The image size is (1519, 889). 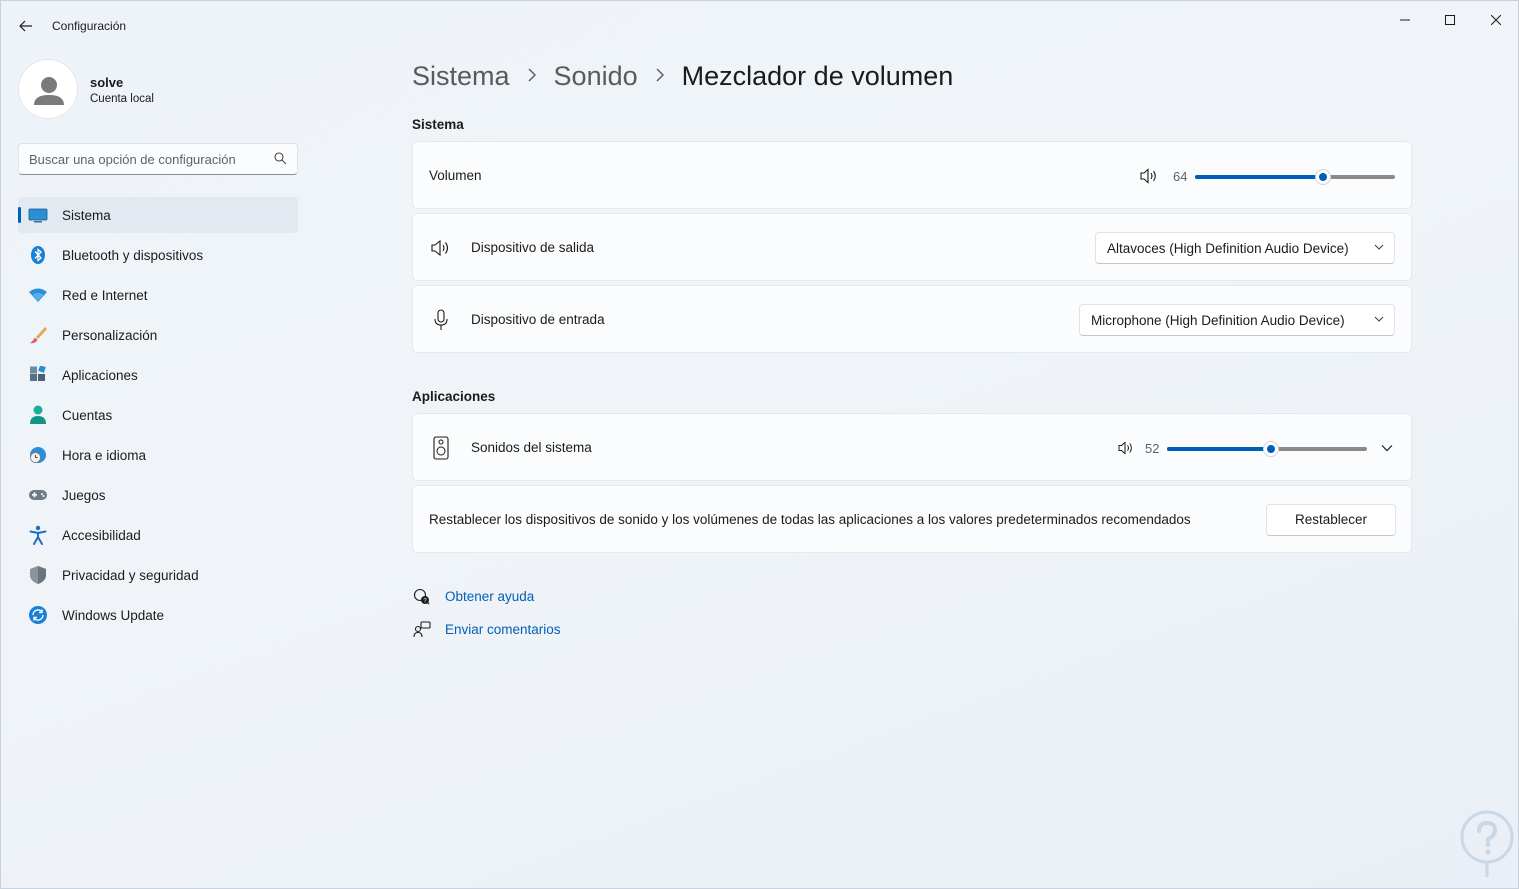 I want to click on input-device-label: Dispositivo de entrada, so click(x=538, y=319).